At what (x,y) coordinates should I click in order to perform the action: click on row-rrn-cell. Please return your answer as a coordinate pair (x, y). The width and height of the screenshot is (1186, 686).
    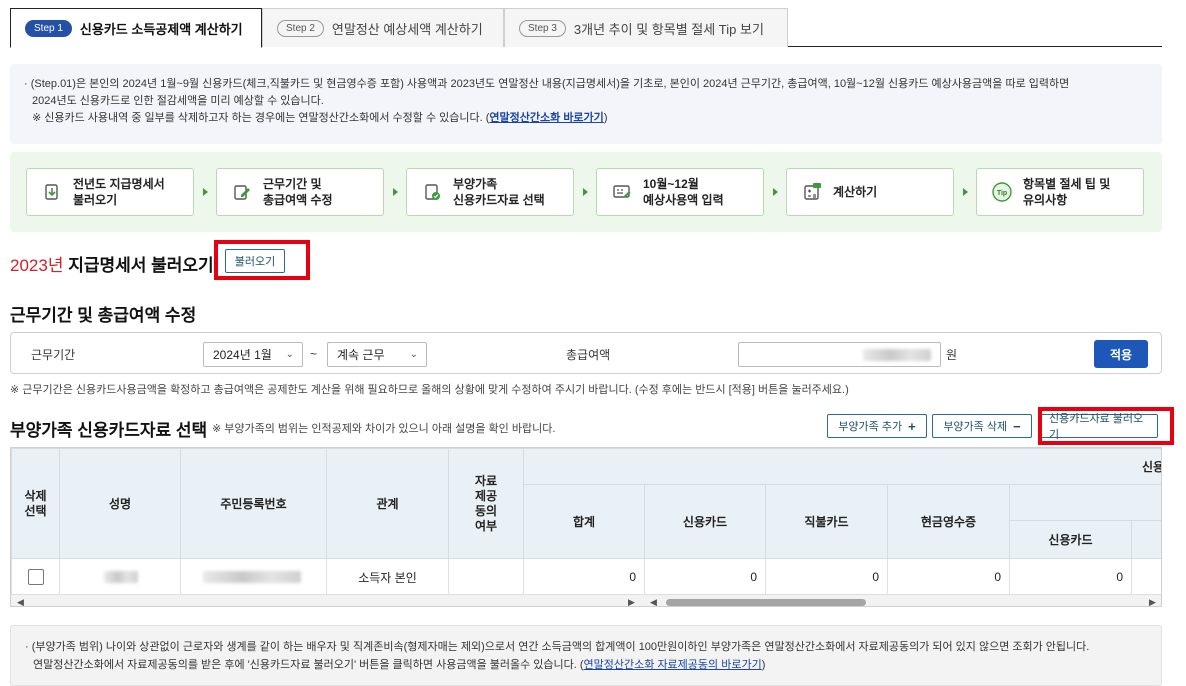
    Looking at the image, I should click on (253, 577).